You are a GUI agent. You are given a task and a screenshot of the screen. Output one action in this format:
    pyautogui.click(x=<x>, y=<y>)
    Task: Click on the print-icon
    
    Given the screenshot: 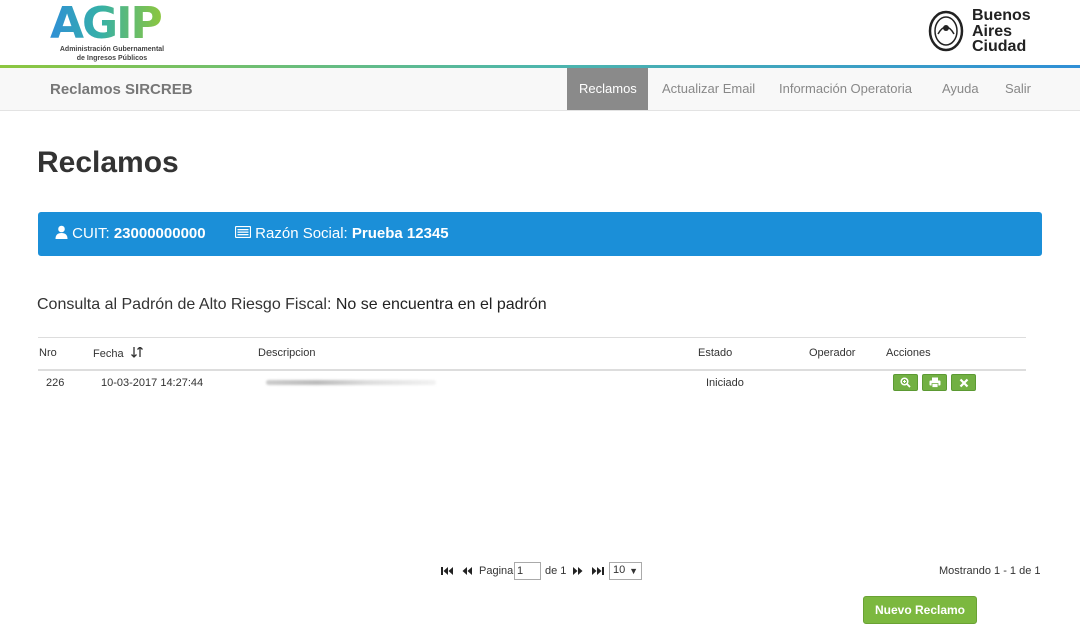 What is the action you would take?
    pyautogui.click(x=934, y=382)
    